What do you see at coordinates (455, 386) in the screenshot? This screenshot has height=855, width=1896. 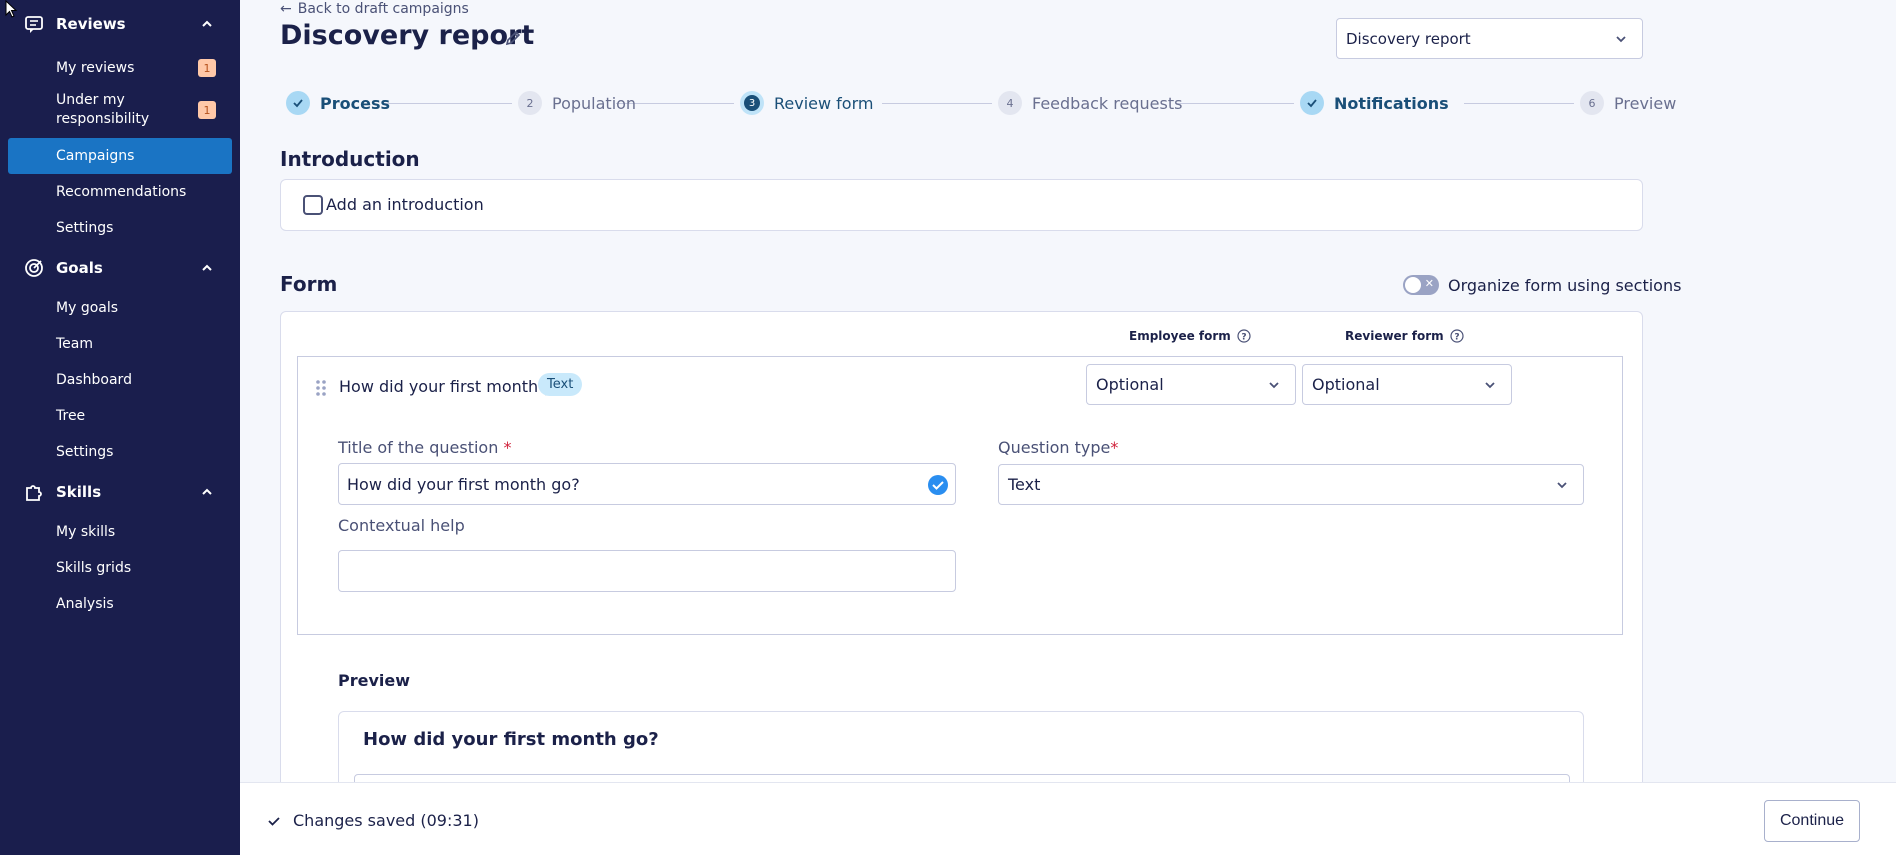 I see `question-title: How did your first month go?` at bounding box center [455, 386].